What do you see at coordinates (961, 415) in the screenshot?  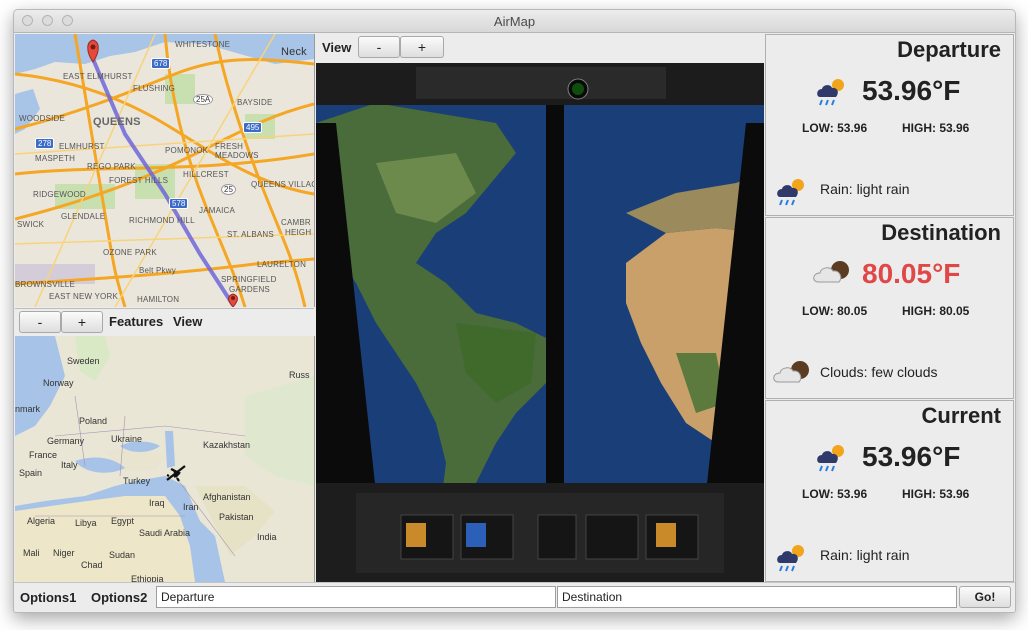 I see `current-title: Current` at bounding box center [961, 415].